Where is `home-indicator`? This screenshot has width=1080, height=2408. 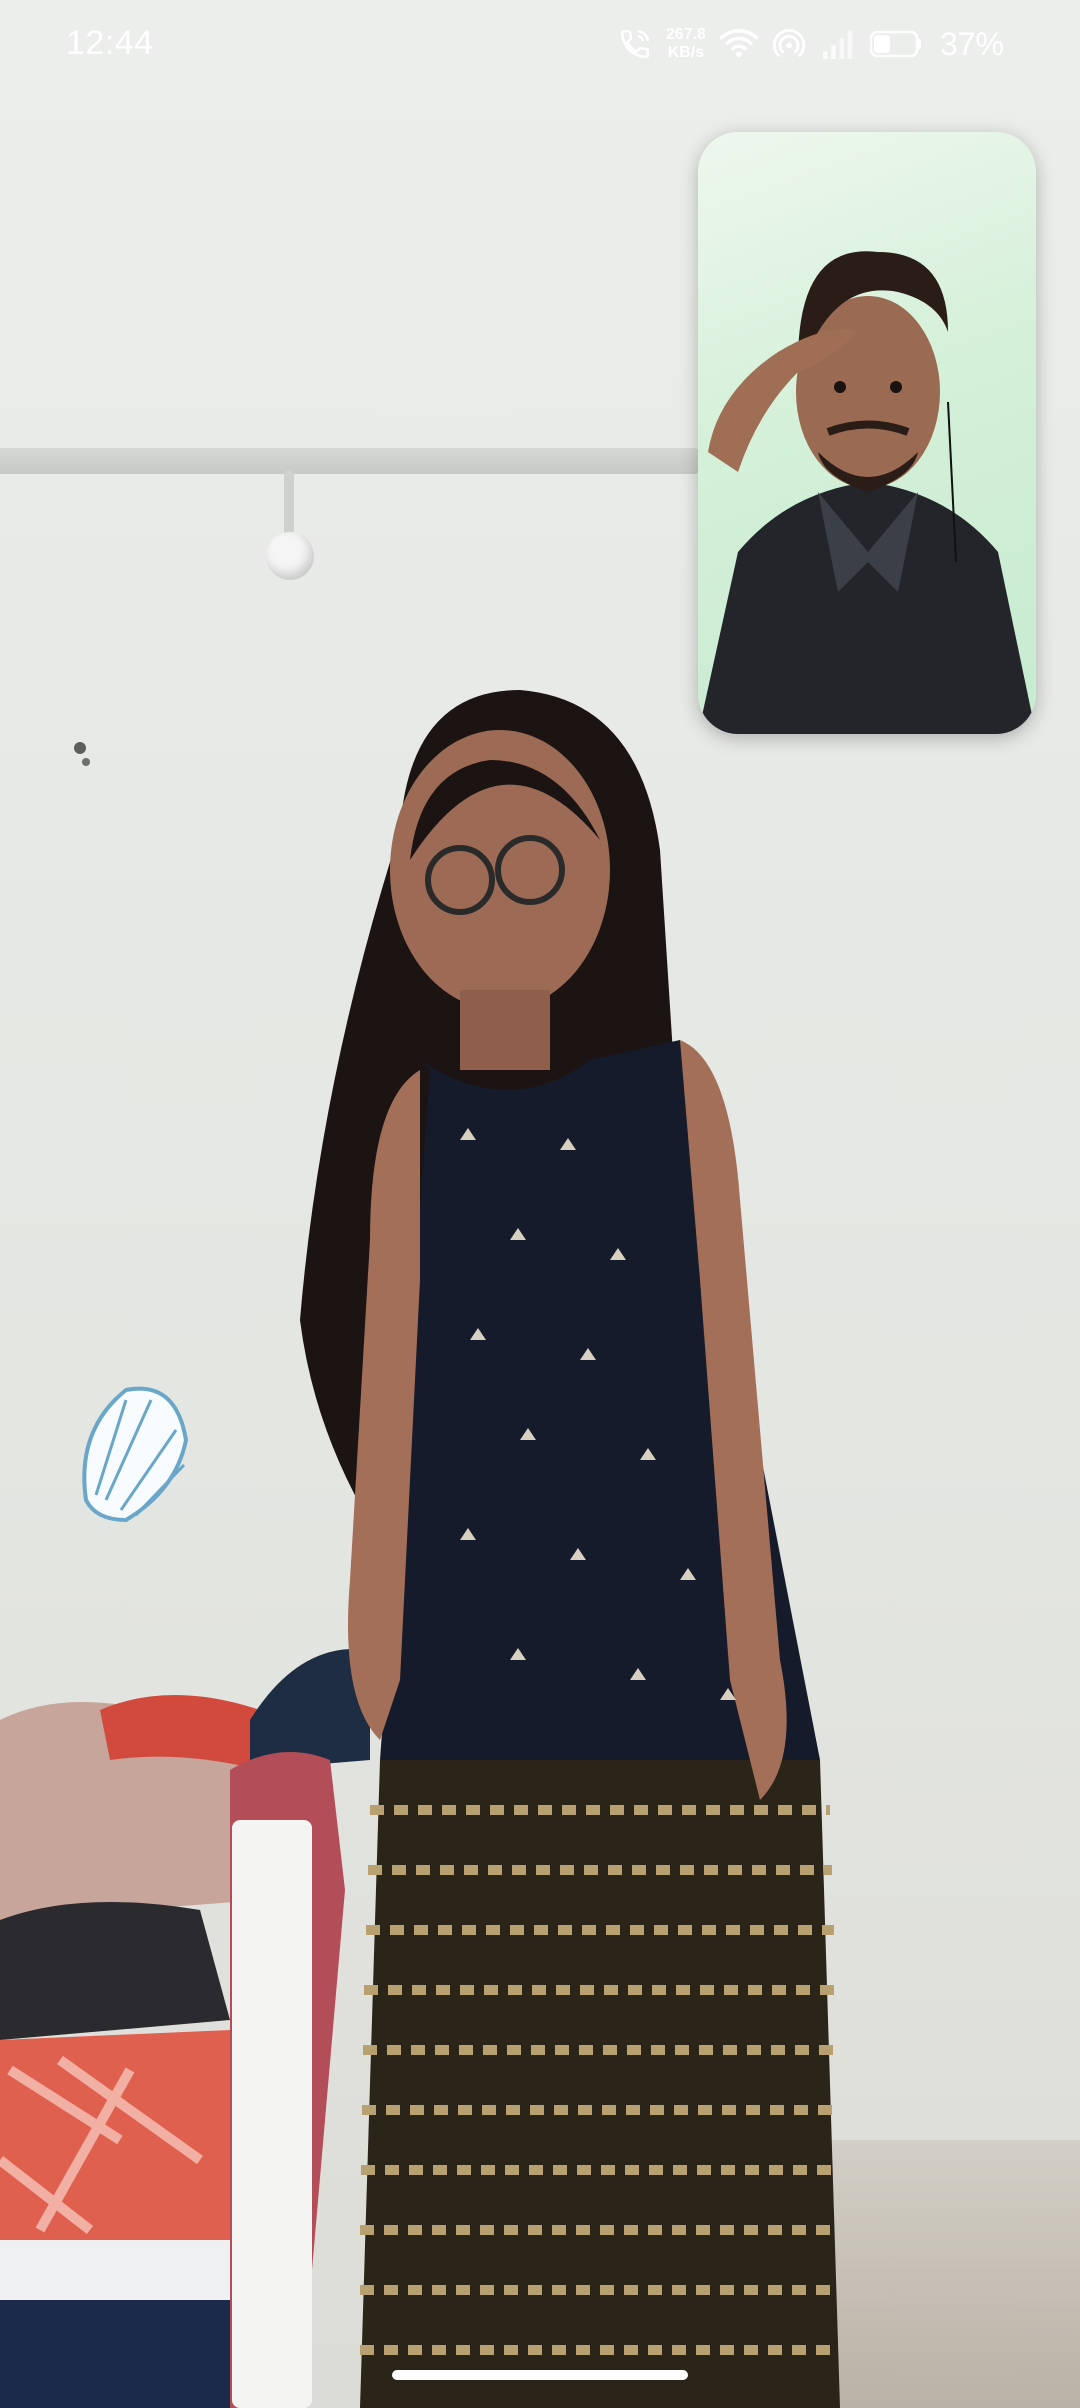 home-indicator is located at coordinates (540, 2375).